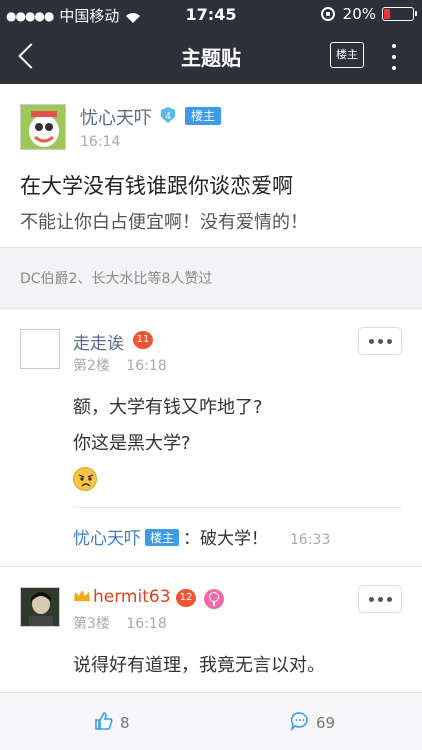 This screenshot has height=750, width=422. What do you see at coordinates (120, 623) in the screenshot?
I see `reply-meta: 第3楼 16:18` at bounding box center [120, 623].